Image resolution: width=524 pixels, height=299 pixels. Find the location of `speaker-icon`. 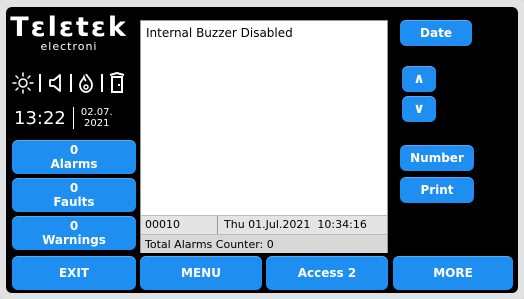

speaker-icon is located at coordinates (54, 83).